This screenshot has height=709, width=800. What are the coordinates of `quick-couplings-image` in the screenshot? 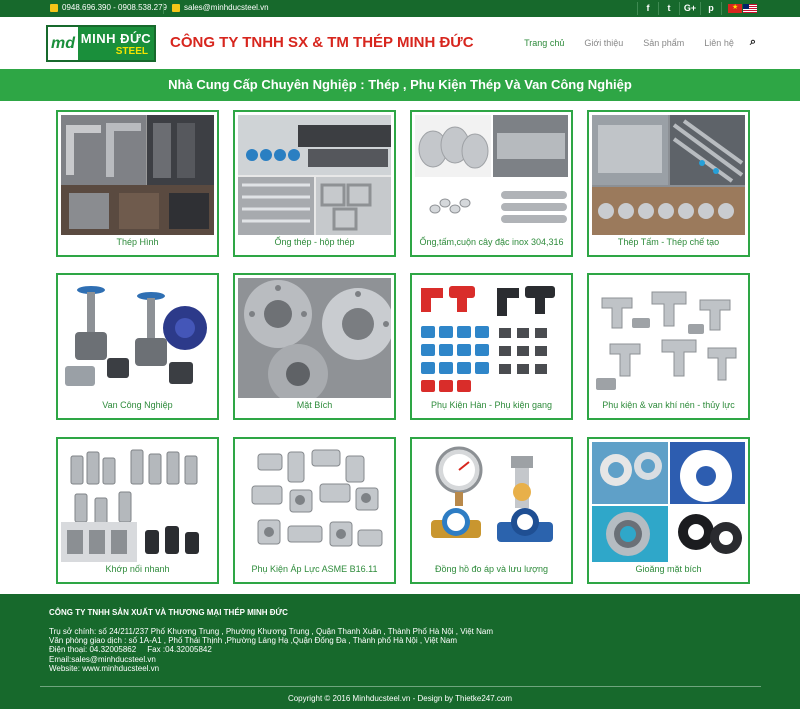 It's located at (137, 502).